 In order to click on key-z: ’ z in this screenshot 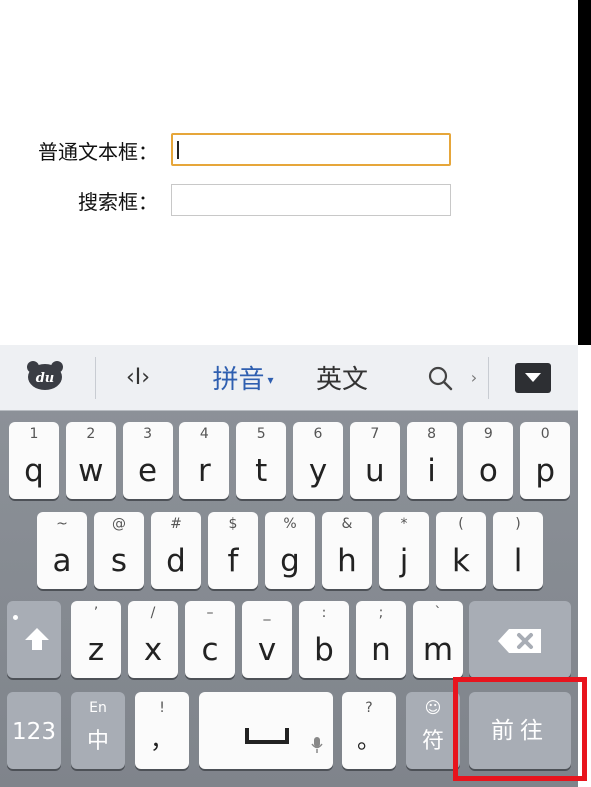, I will do `click(96, 639)`.